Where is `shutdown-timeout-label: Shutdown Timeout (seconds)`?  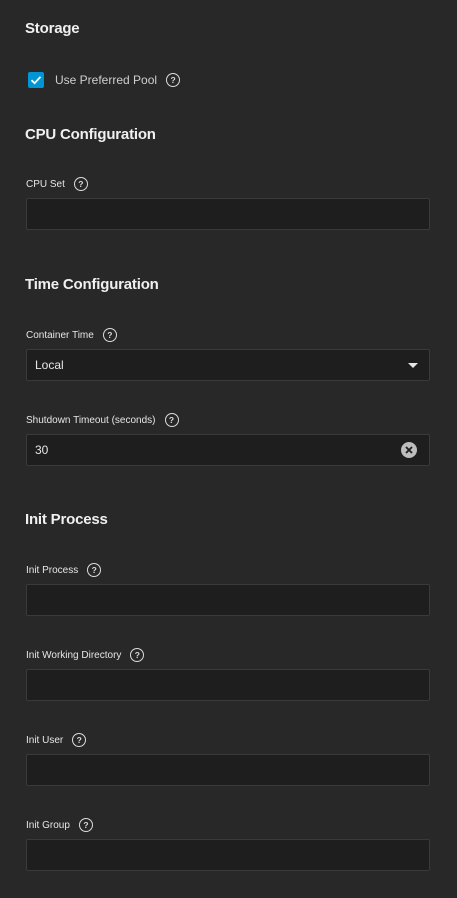 shutdown-timeout-label: Shutdown Timeout (seconds) is located at coordinates (91, 420).